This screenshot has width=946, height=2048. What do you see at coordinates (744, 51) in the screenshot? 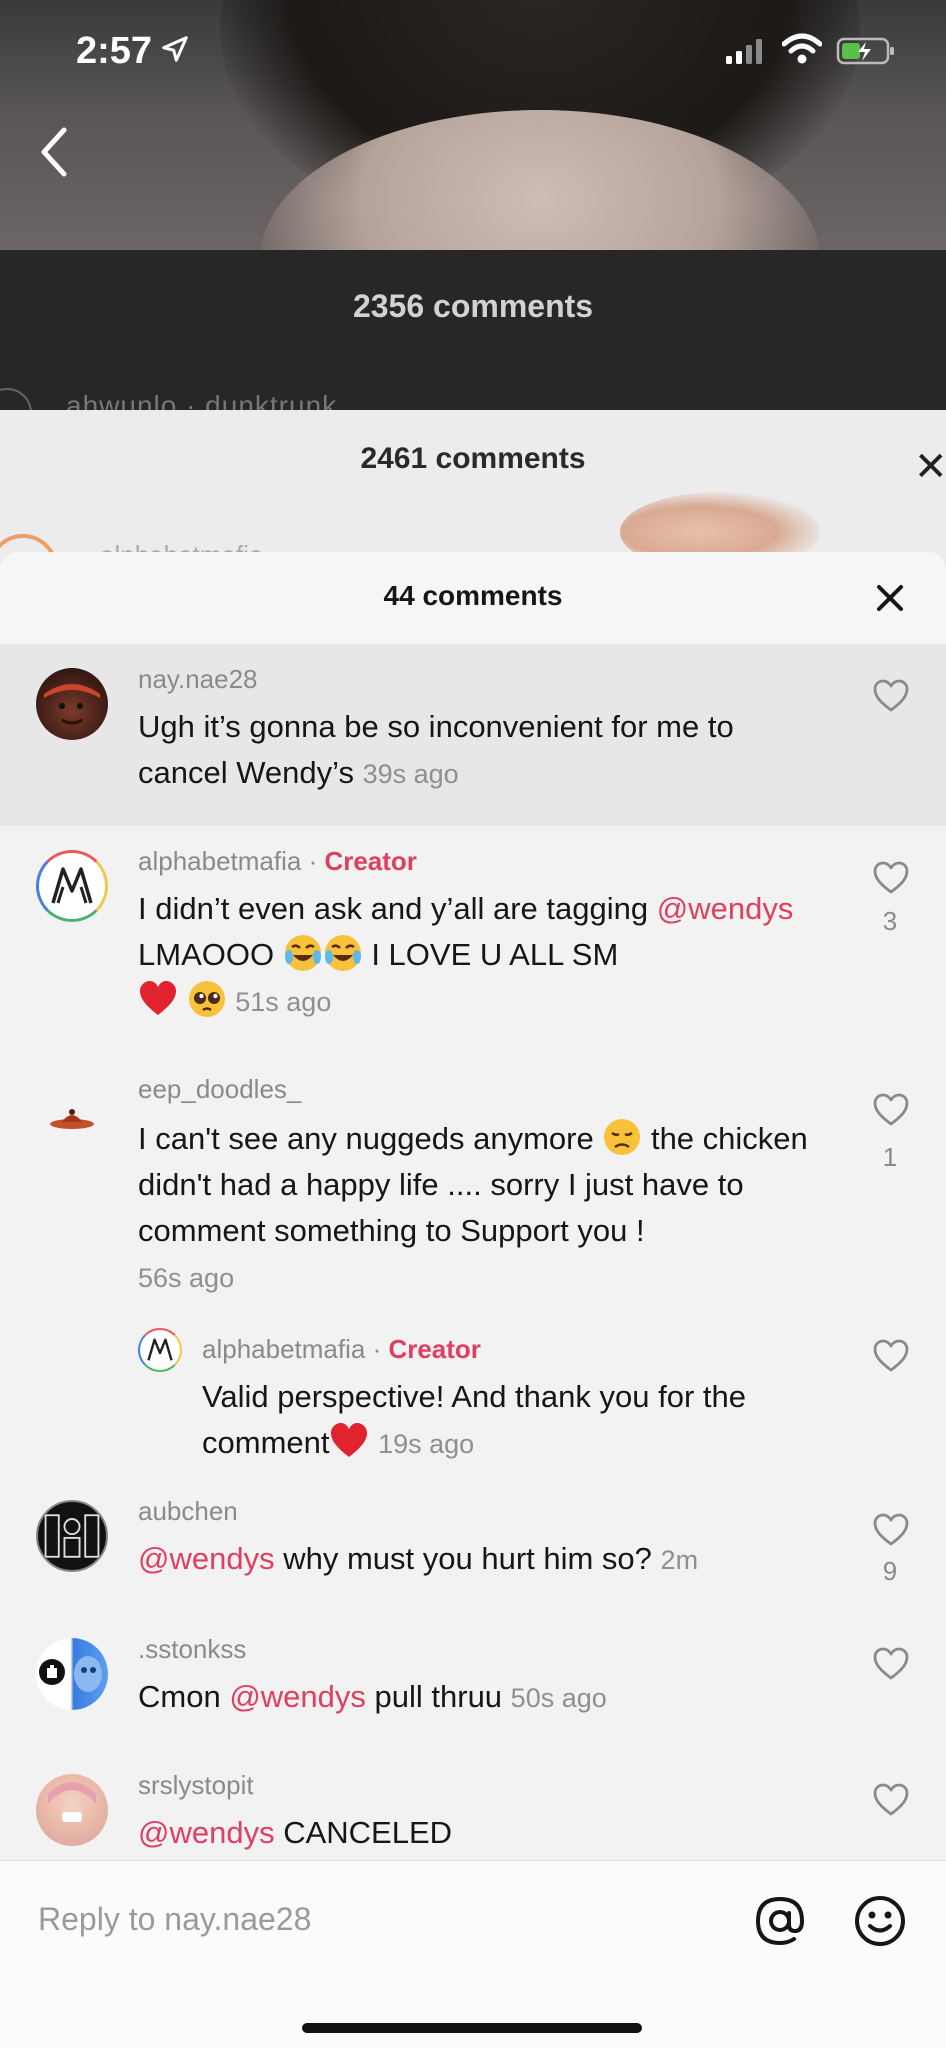
I see `cellular-signal-icon` at bounding box center [744, 51].